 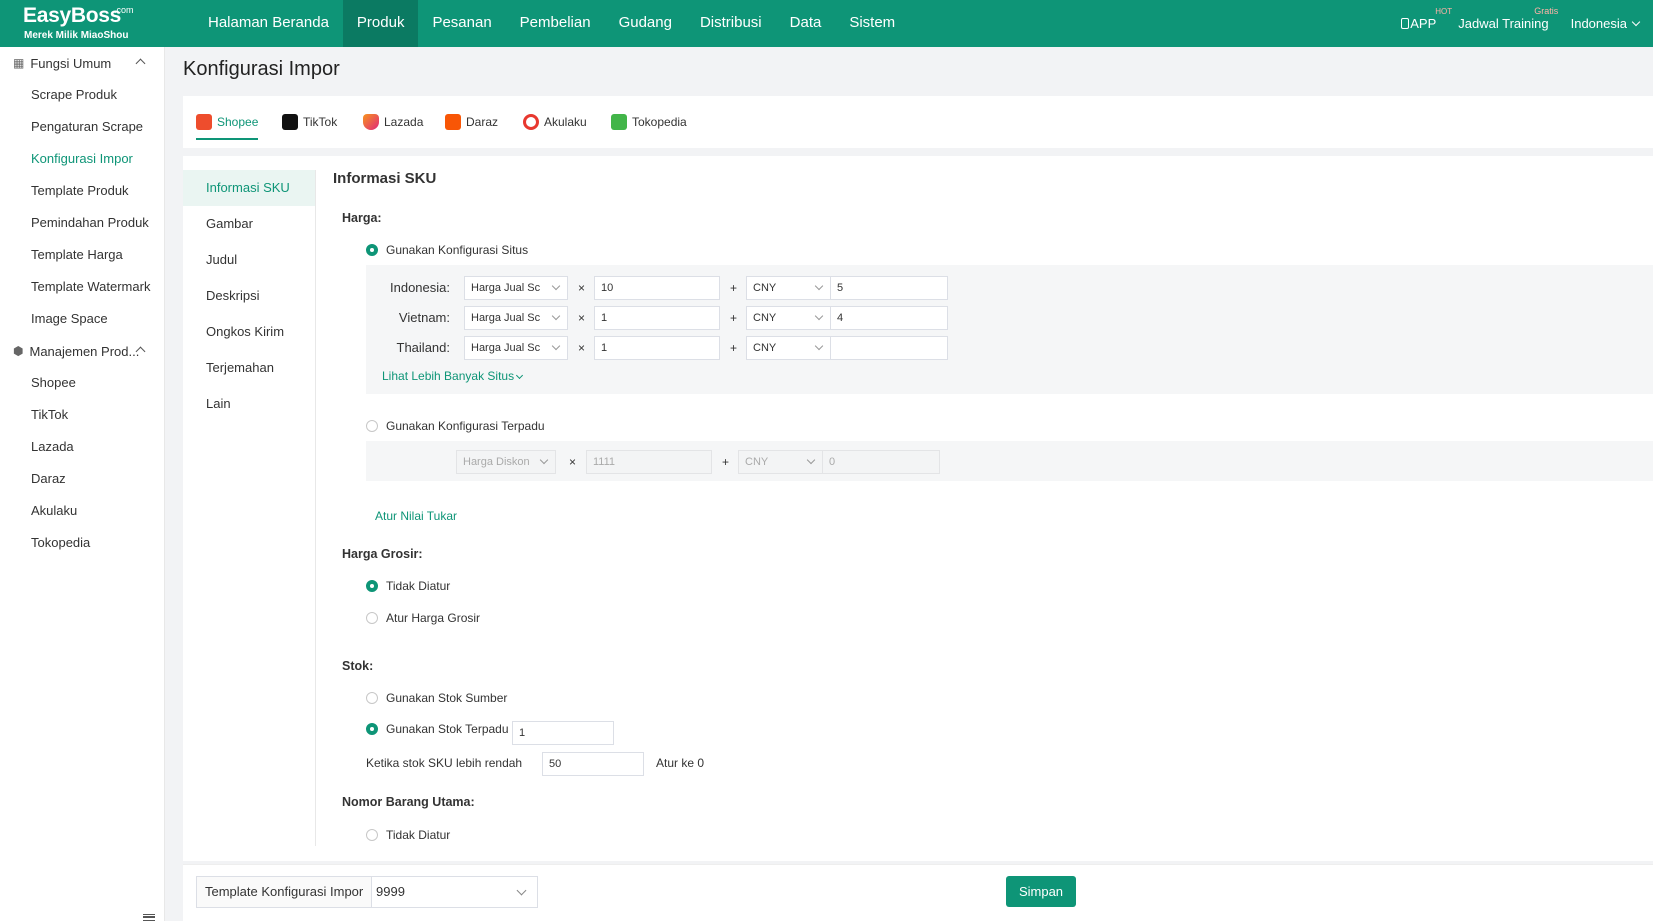 I want to click on sidebar-item-shopee: Shopee, so click(x=82, y=383).